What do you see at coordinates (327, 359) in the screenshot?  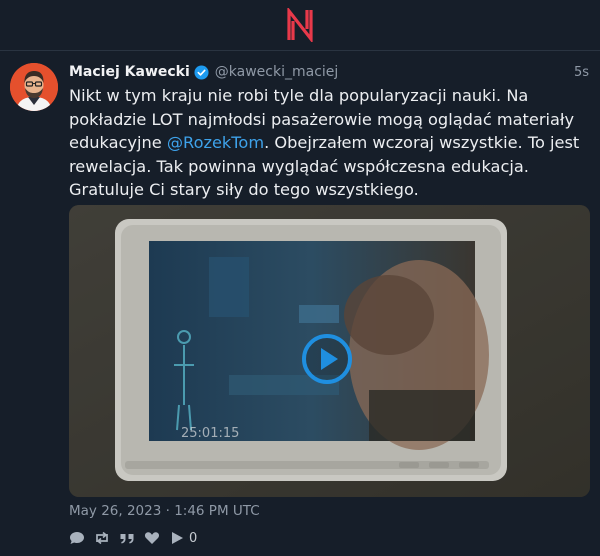 I see `play-icon` at bounding box center [327, 359].